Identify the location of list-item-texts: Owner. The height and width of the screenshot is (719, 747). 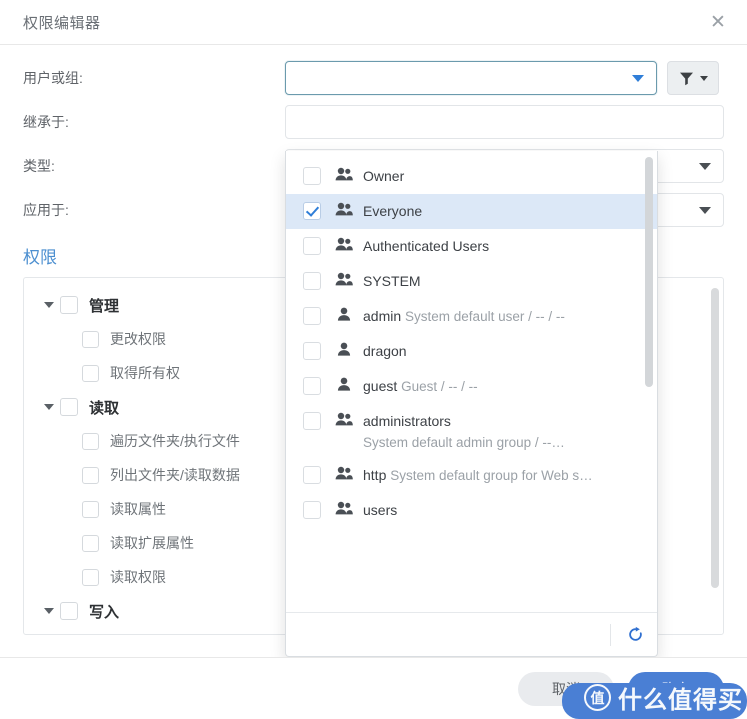
(505, 175).